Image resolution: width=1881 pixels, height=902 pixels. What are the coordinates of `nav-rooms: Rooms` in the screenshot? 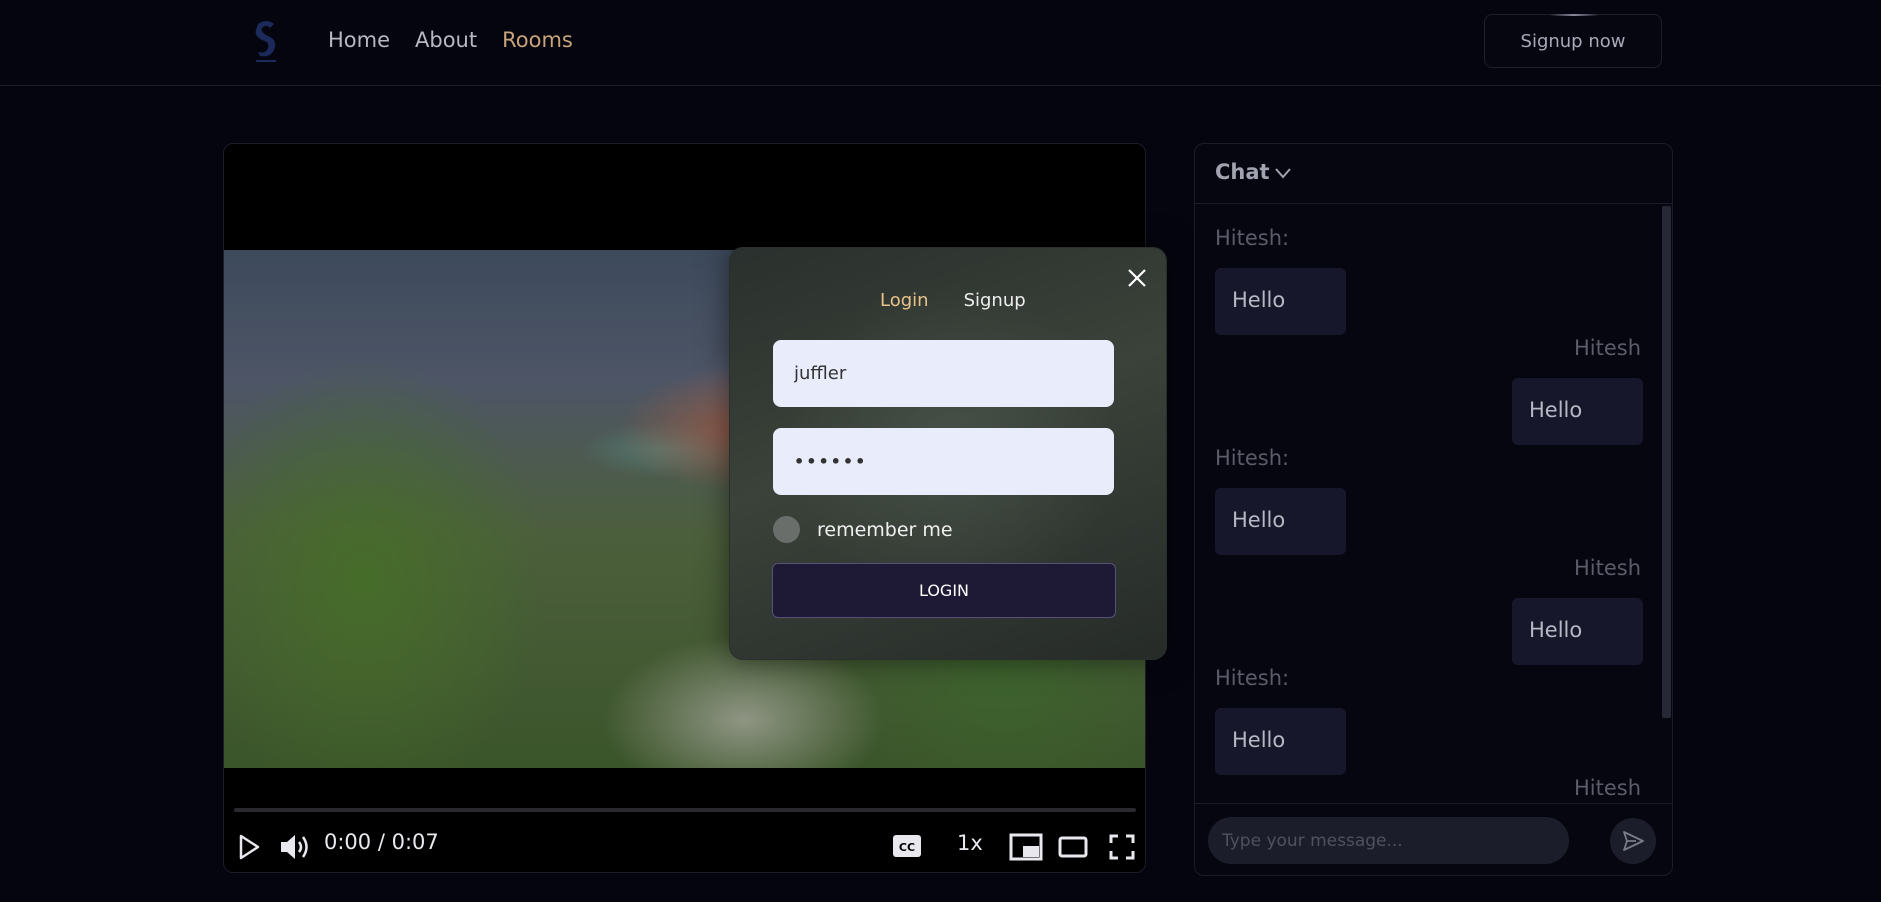 It's located at (537, 40).